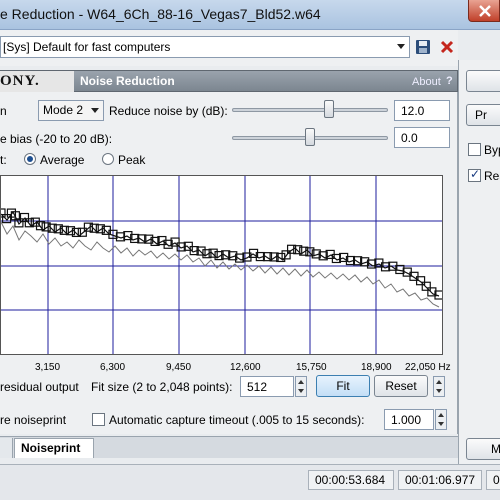  I want to click on reduce-noise-slider-thumb, so click(328, 109).